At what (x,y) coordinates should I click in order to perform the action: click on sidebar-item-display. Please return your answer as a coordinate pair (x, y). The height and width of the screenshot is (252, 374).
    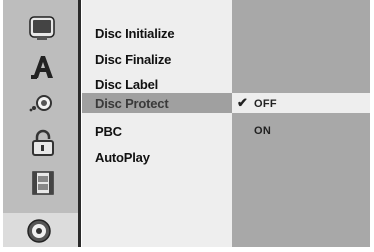
    Looking at the image, I should click on (42, 29).